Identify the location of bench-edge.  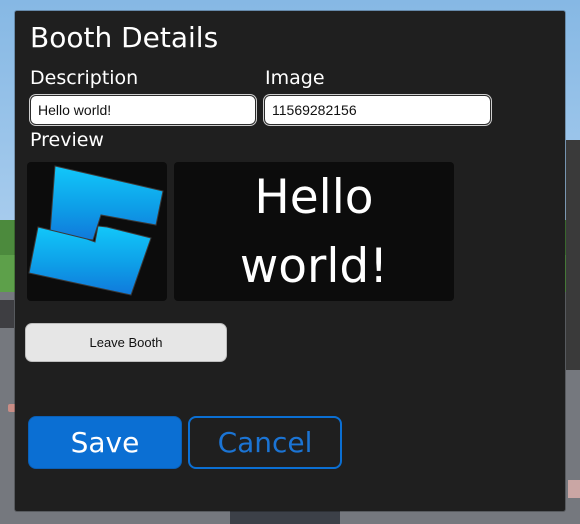
(7, 314).